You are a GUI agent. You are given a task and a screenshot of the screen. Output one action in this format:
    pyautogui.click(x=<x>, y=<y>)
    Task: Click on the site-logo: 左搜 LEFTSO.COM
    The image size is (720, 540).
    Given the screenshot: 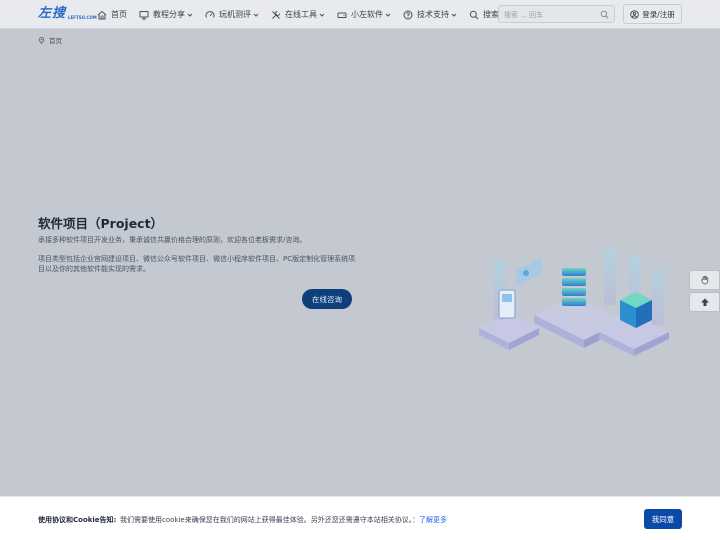 What is the action you would take?
    pyautogui.click(x=67, y=14)
    